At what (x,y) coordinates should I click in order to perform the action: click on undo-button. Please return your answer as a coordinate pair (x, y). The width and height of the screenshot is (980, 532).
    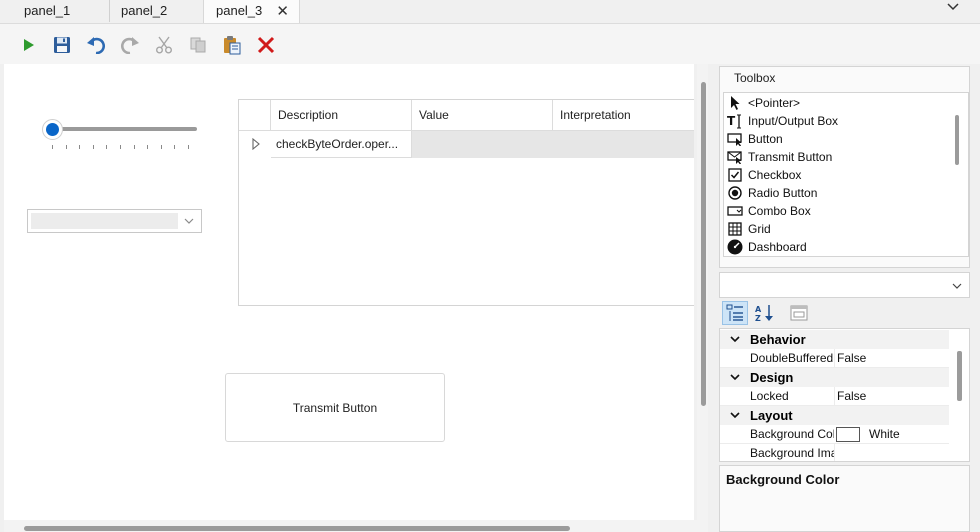
    Looking at the image, I should click on (96, 45).